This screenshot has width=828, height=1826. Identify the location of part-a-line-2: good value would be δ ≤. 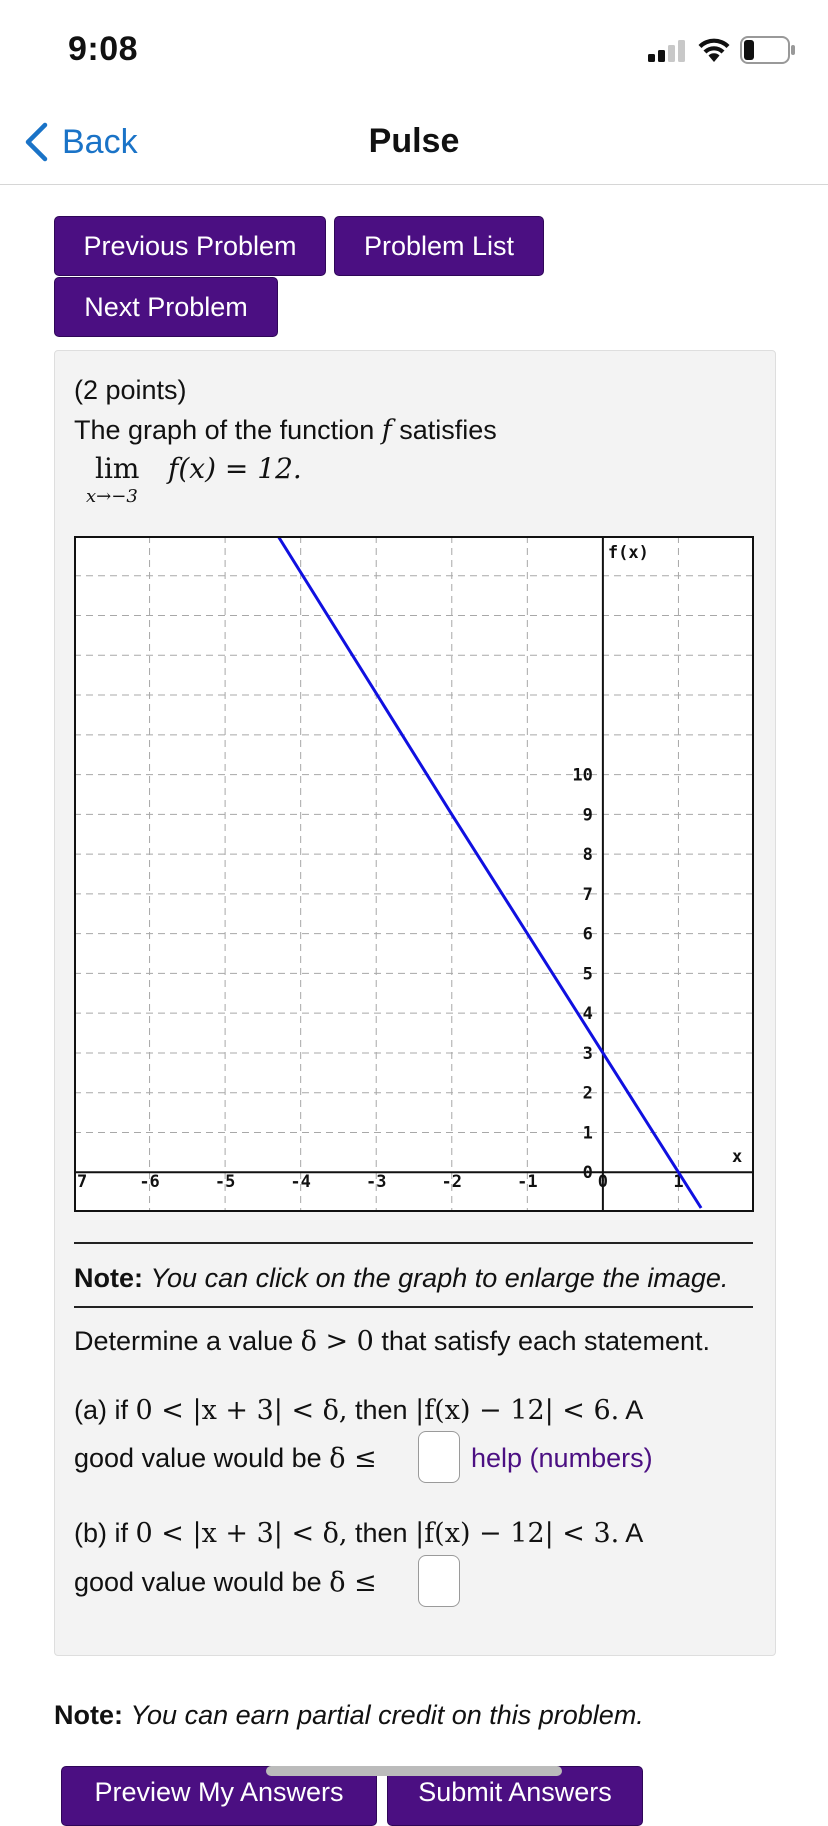
(225, 1458).